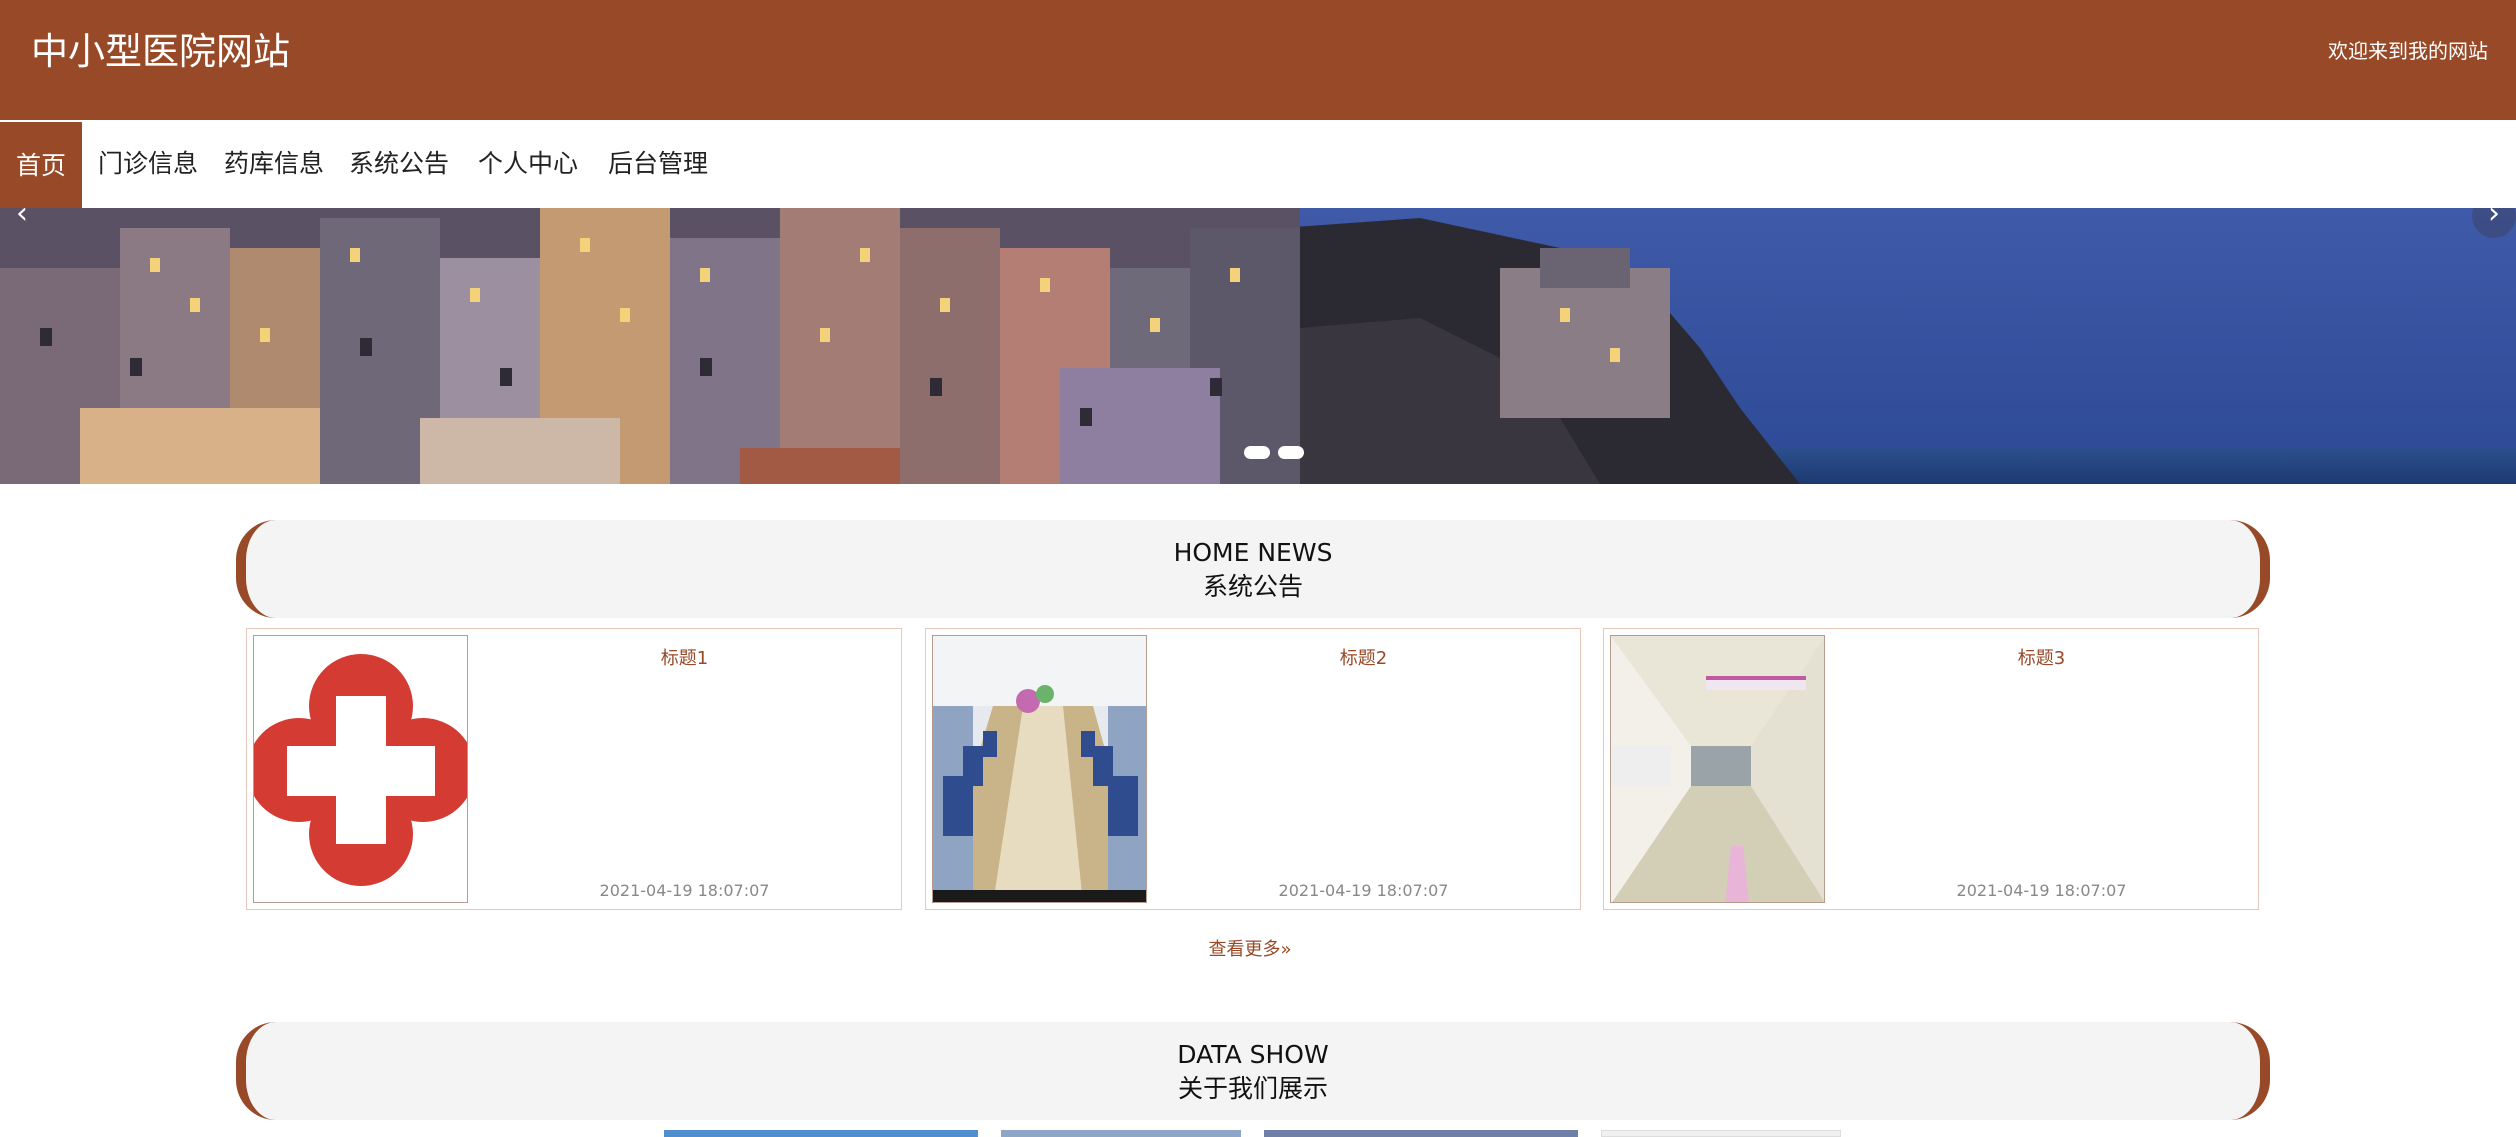 This screenshot has width=2516, height=1137. Describe the element at coordinates (1252, 586) in the screenshot. I see `news-section-title-cn: 系统公告` at that location.